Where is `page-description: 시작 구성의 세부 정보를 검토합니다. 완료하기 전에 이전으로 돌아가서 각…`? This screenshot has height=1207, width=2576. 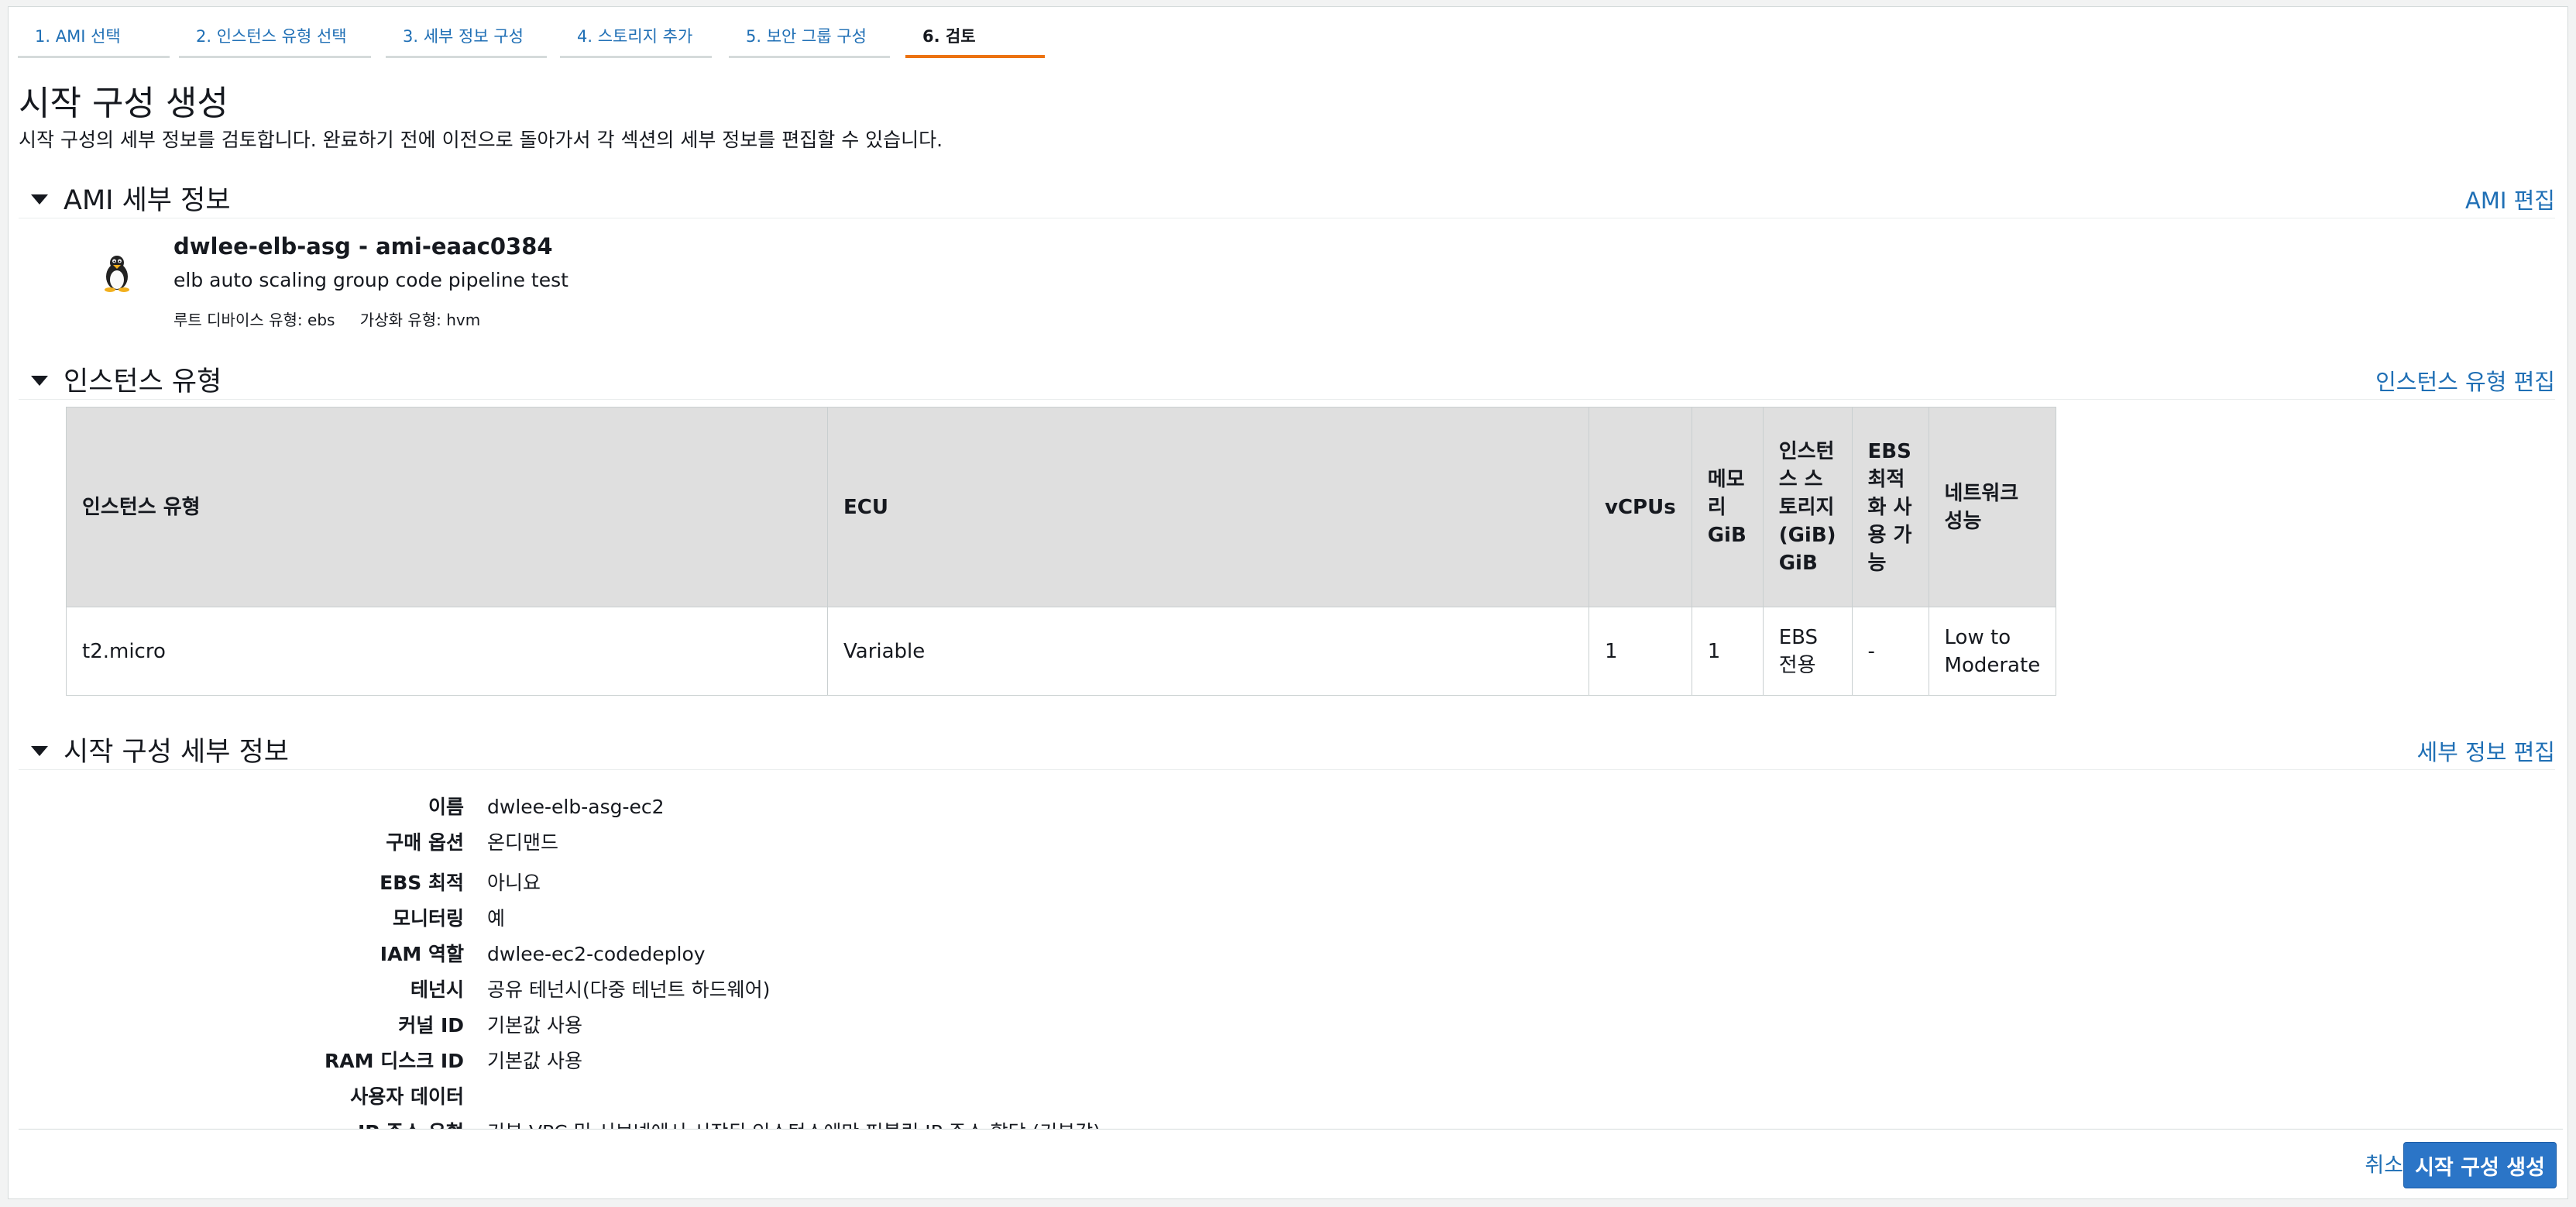
page-description: 시작 구성의 세부 정보를 검토합니다. 완료하기 전에 이전으로 돌아가서 각… is located at coordinates (481, 140).